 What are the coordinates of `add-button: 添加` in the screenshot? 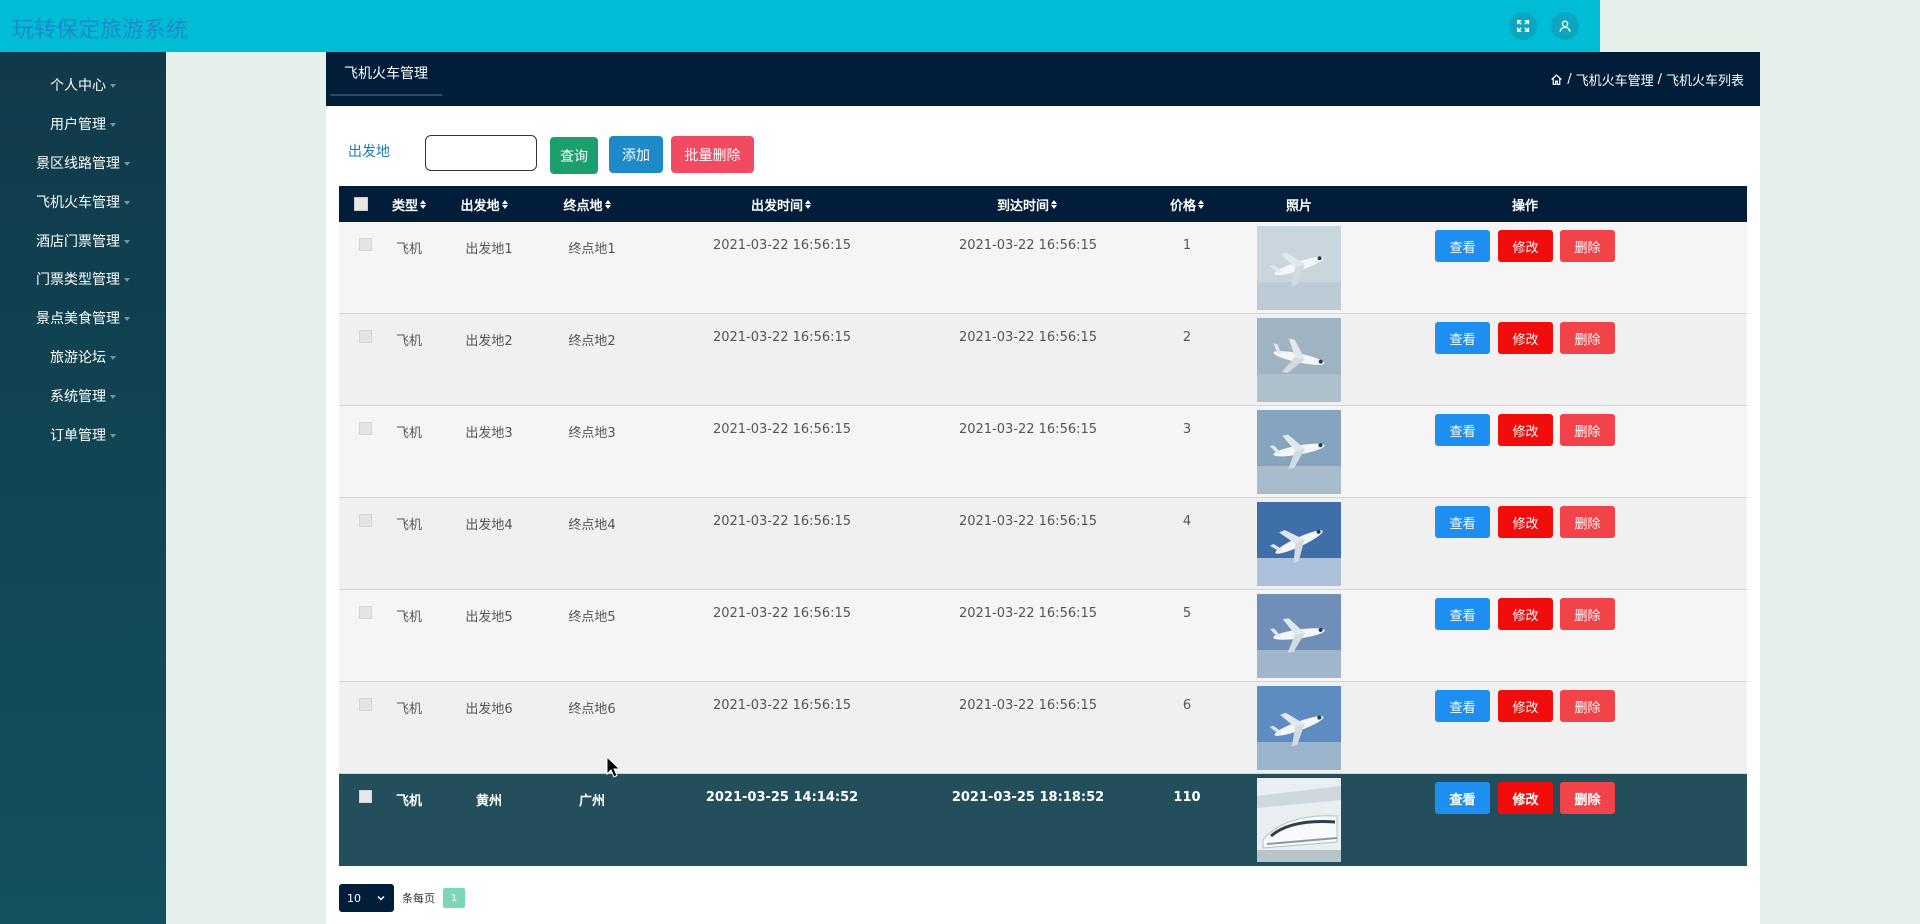 It's located at (636, 154).